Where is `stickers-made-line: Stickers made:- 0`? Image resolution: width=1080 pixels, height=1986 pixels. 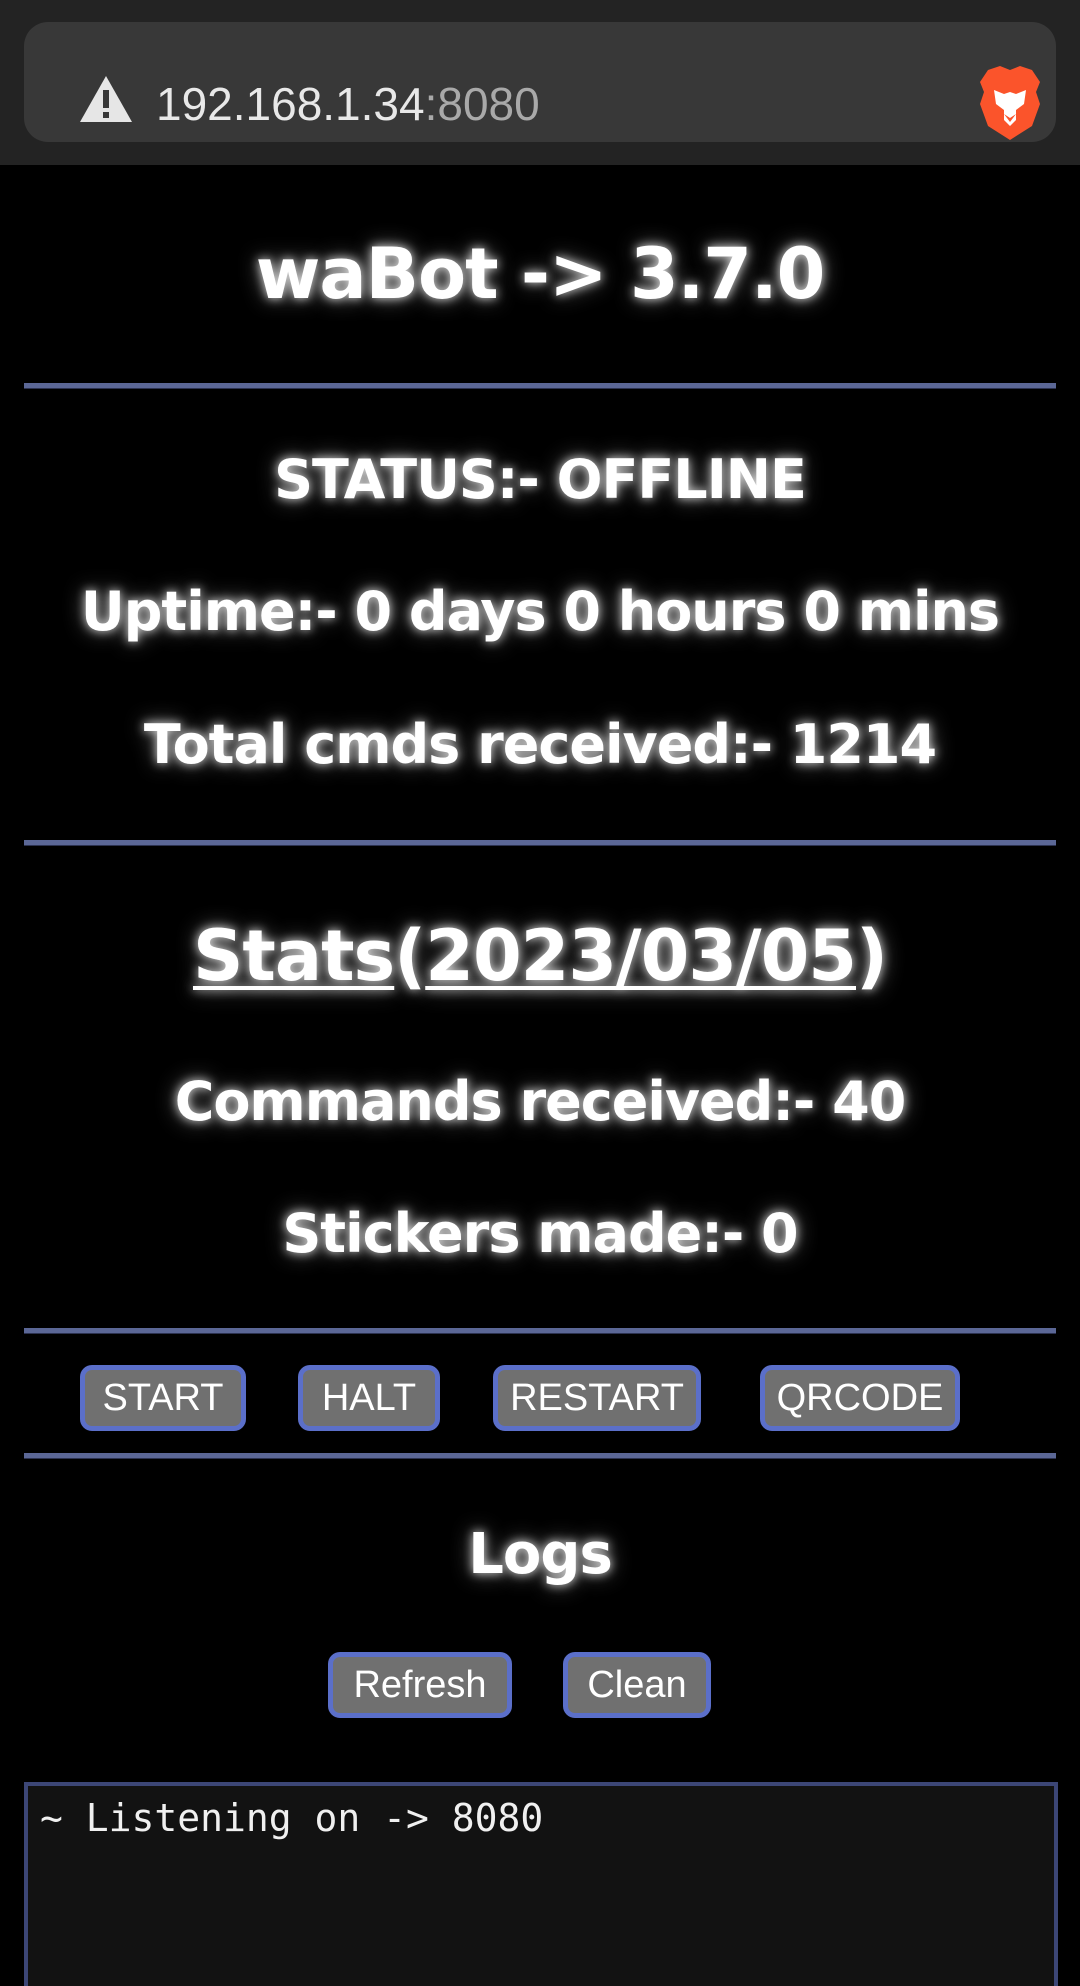
stickers-made-line: Stickers made:- 0 is located at coordinates (540, 1233).